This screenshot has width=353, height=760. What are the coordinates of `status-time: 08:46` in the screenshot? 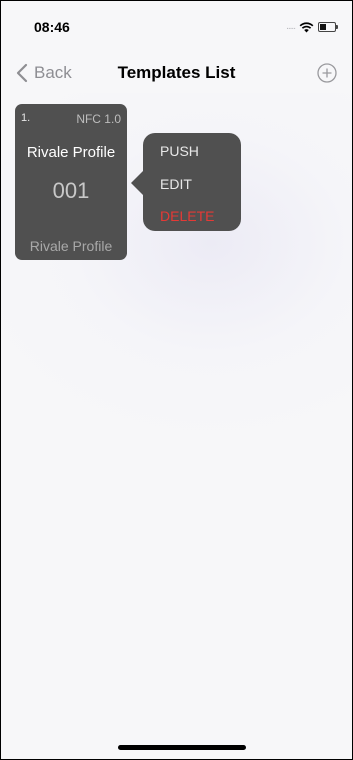 It's located at (52, 27).